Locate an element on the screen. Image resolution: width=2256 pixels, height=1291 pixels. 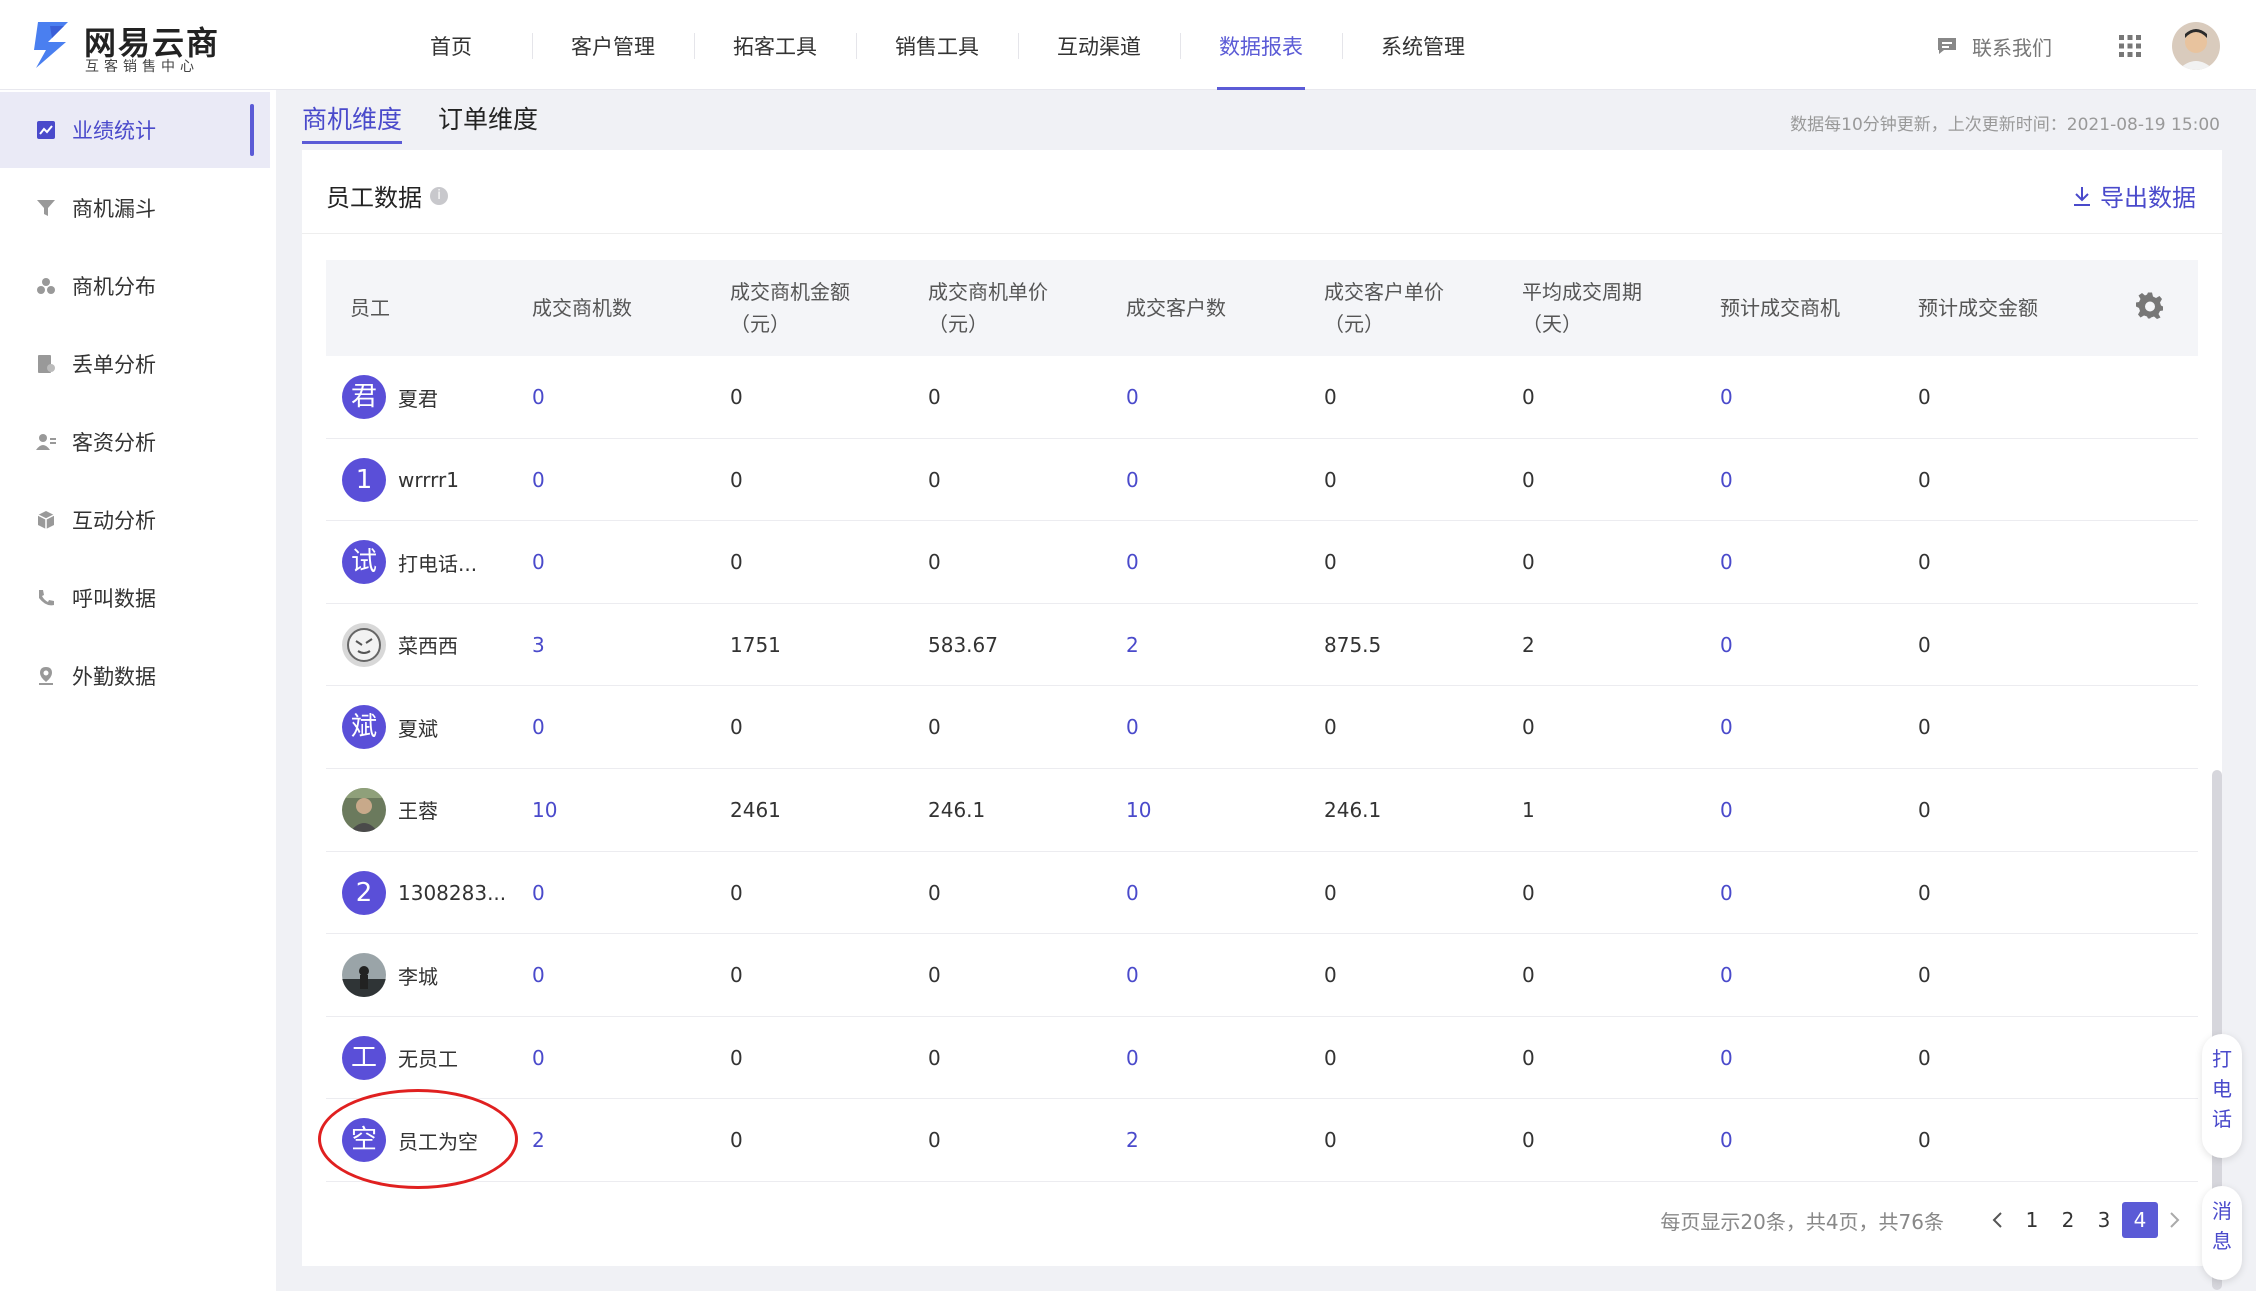
phone-icon is located at coordinates (46, 598).